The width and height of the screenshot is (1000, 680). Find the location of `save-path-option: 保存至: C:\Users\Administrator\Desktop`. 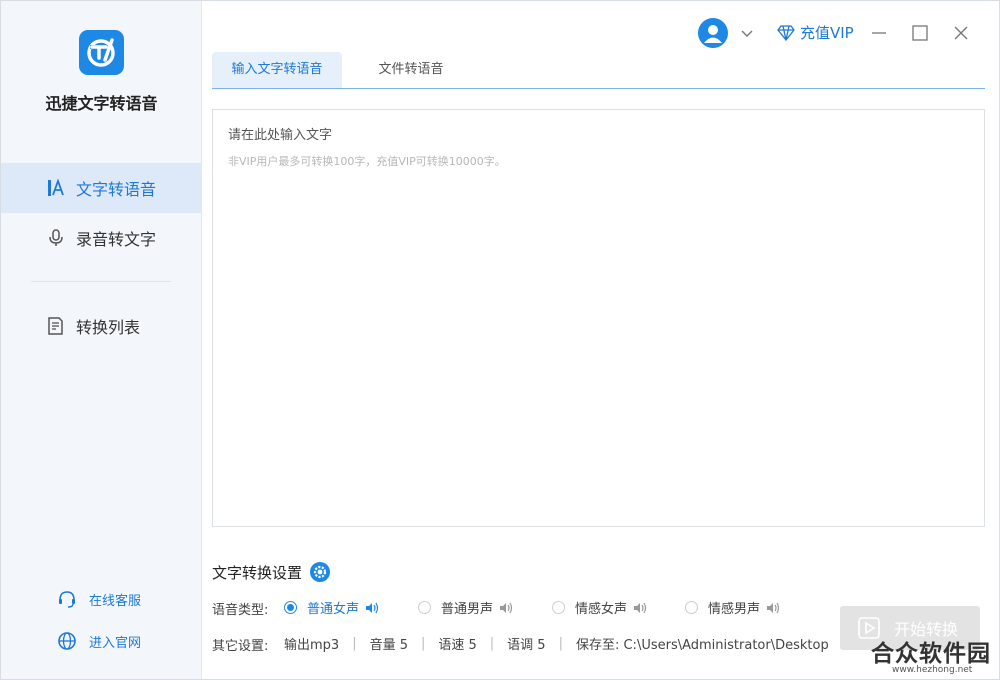

save-path-option: 保存至: C:\Users\Administrator\Desktop is located at coordinates (702, 643).